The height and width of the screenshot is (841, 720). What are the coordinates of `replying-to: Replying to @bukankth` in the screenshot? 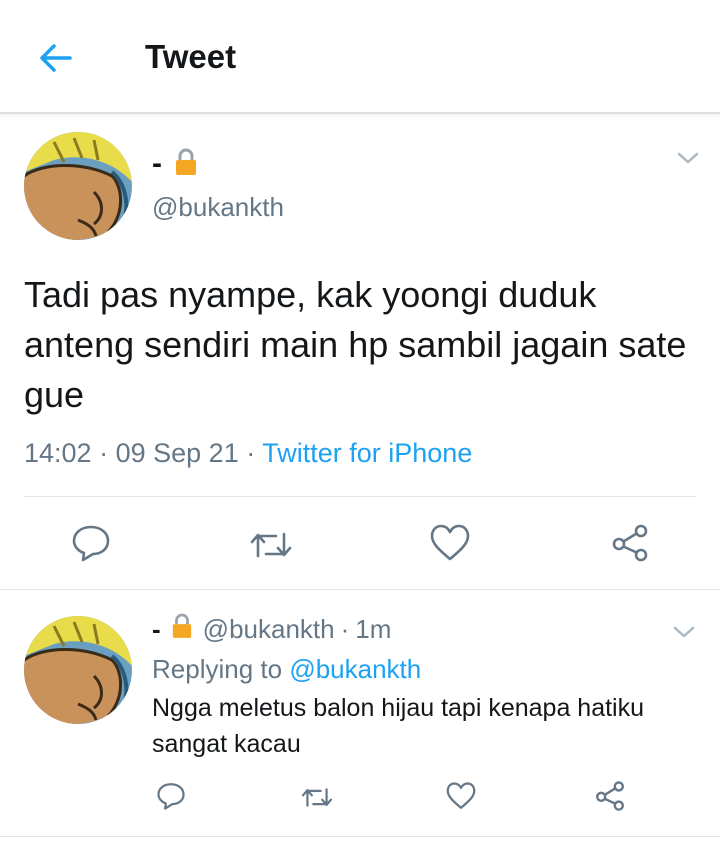 It's located at (286, 669).